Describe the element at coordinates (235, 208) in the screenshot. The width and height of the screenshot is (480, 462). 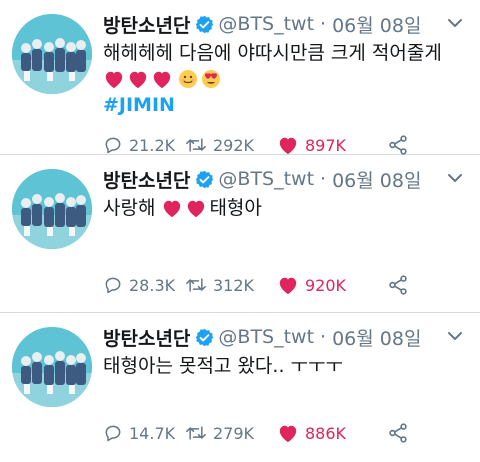
I see `tweet-text-after: 태형아` at that location.